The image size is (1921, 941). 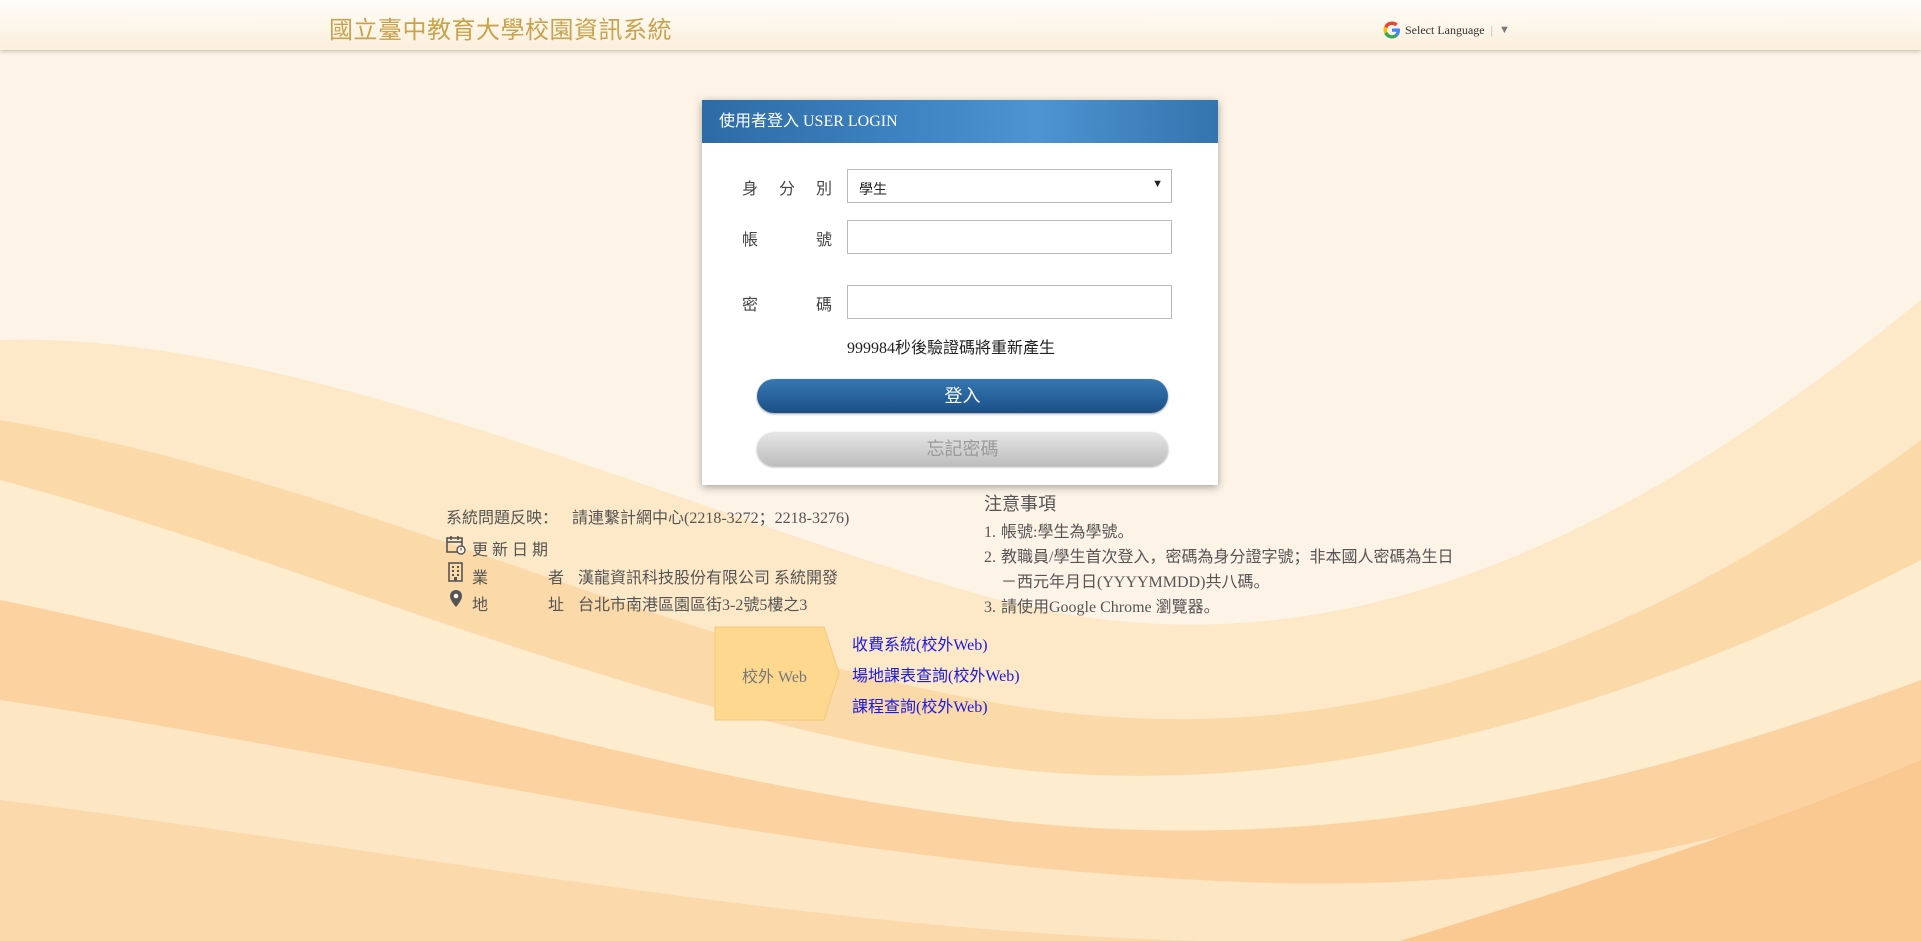 What do you see at coordinates (1020, 504) in the screenshot?
I see `notice-title: 注意事項` at bounding box center [1020, 504].